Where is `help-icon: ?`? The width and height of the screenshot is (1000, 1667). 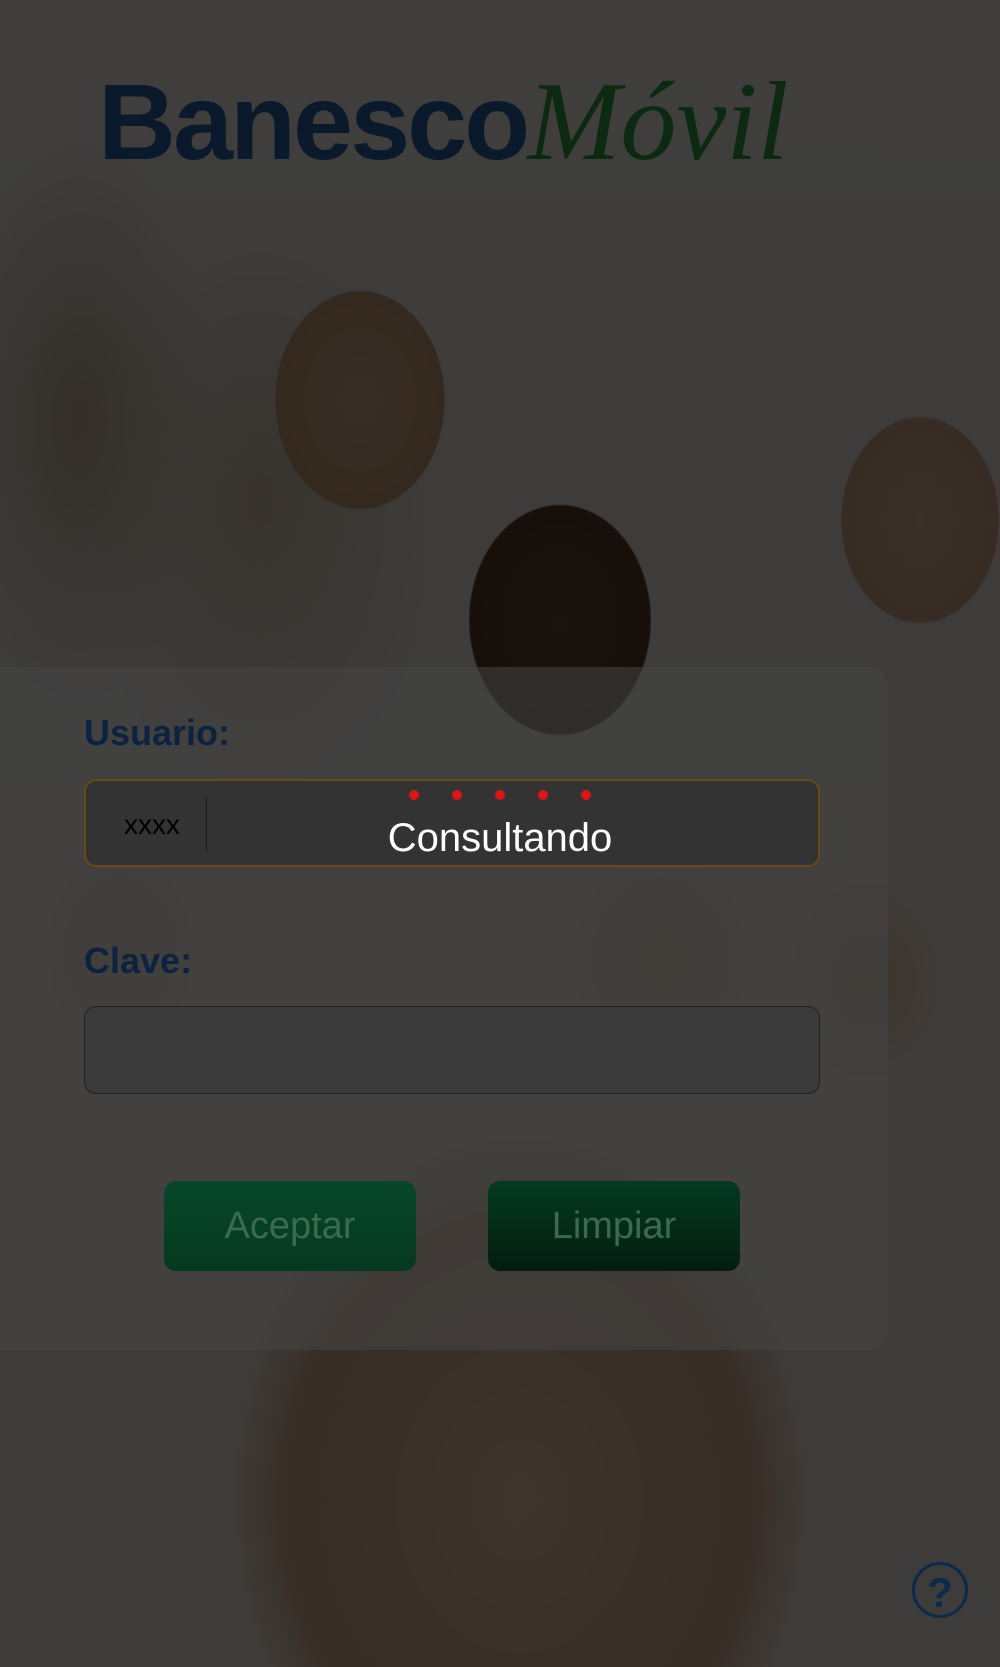 help-icon: ? is located at coordinates (940, 1590).